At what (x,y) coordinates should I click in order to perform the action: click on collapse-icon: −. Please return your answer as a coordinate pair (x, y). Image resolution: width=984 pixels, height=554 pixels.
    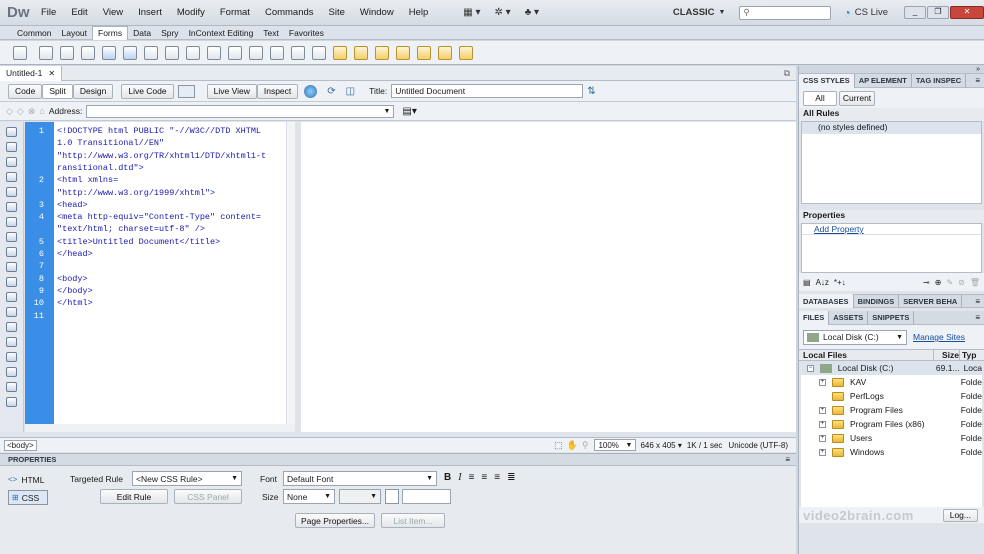
    Looking at the image, I should click on (810, 368).